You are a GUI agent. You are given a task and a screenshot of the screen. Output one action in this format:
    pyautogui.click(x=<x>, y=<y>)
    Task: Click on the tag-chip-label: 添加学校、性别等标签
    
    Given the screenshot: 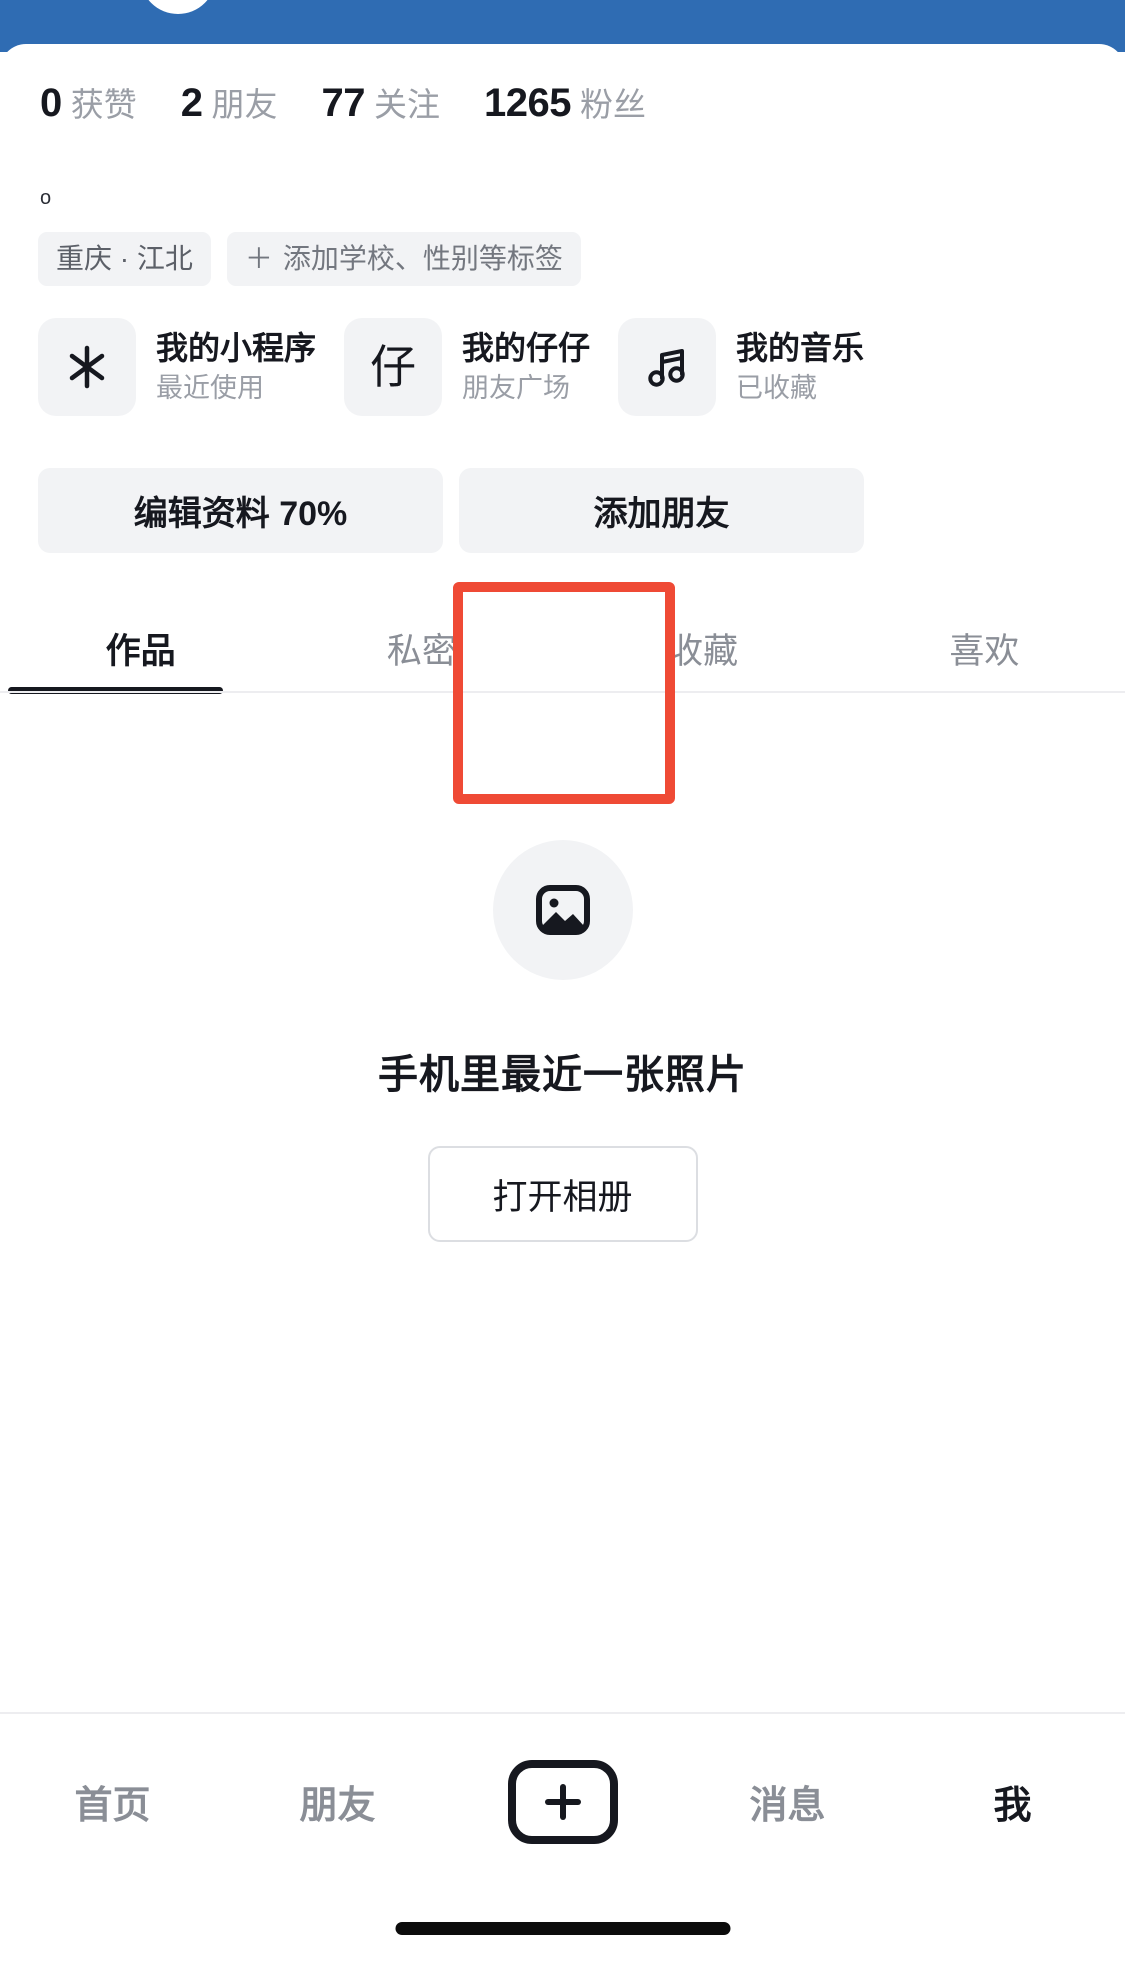 What is the action you would take?
    pyautogui.click(x=422, y=258)
    